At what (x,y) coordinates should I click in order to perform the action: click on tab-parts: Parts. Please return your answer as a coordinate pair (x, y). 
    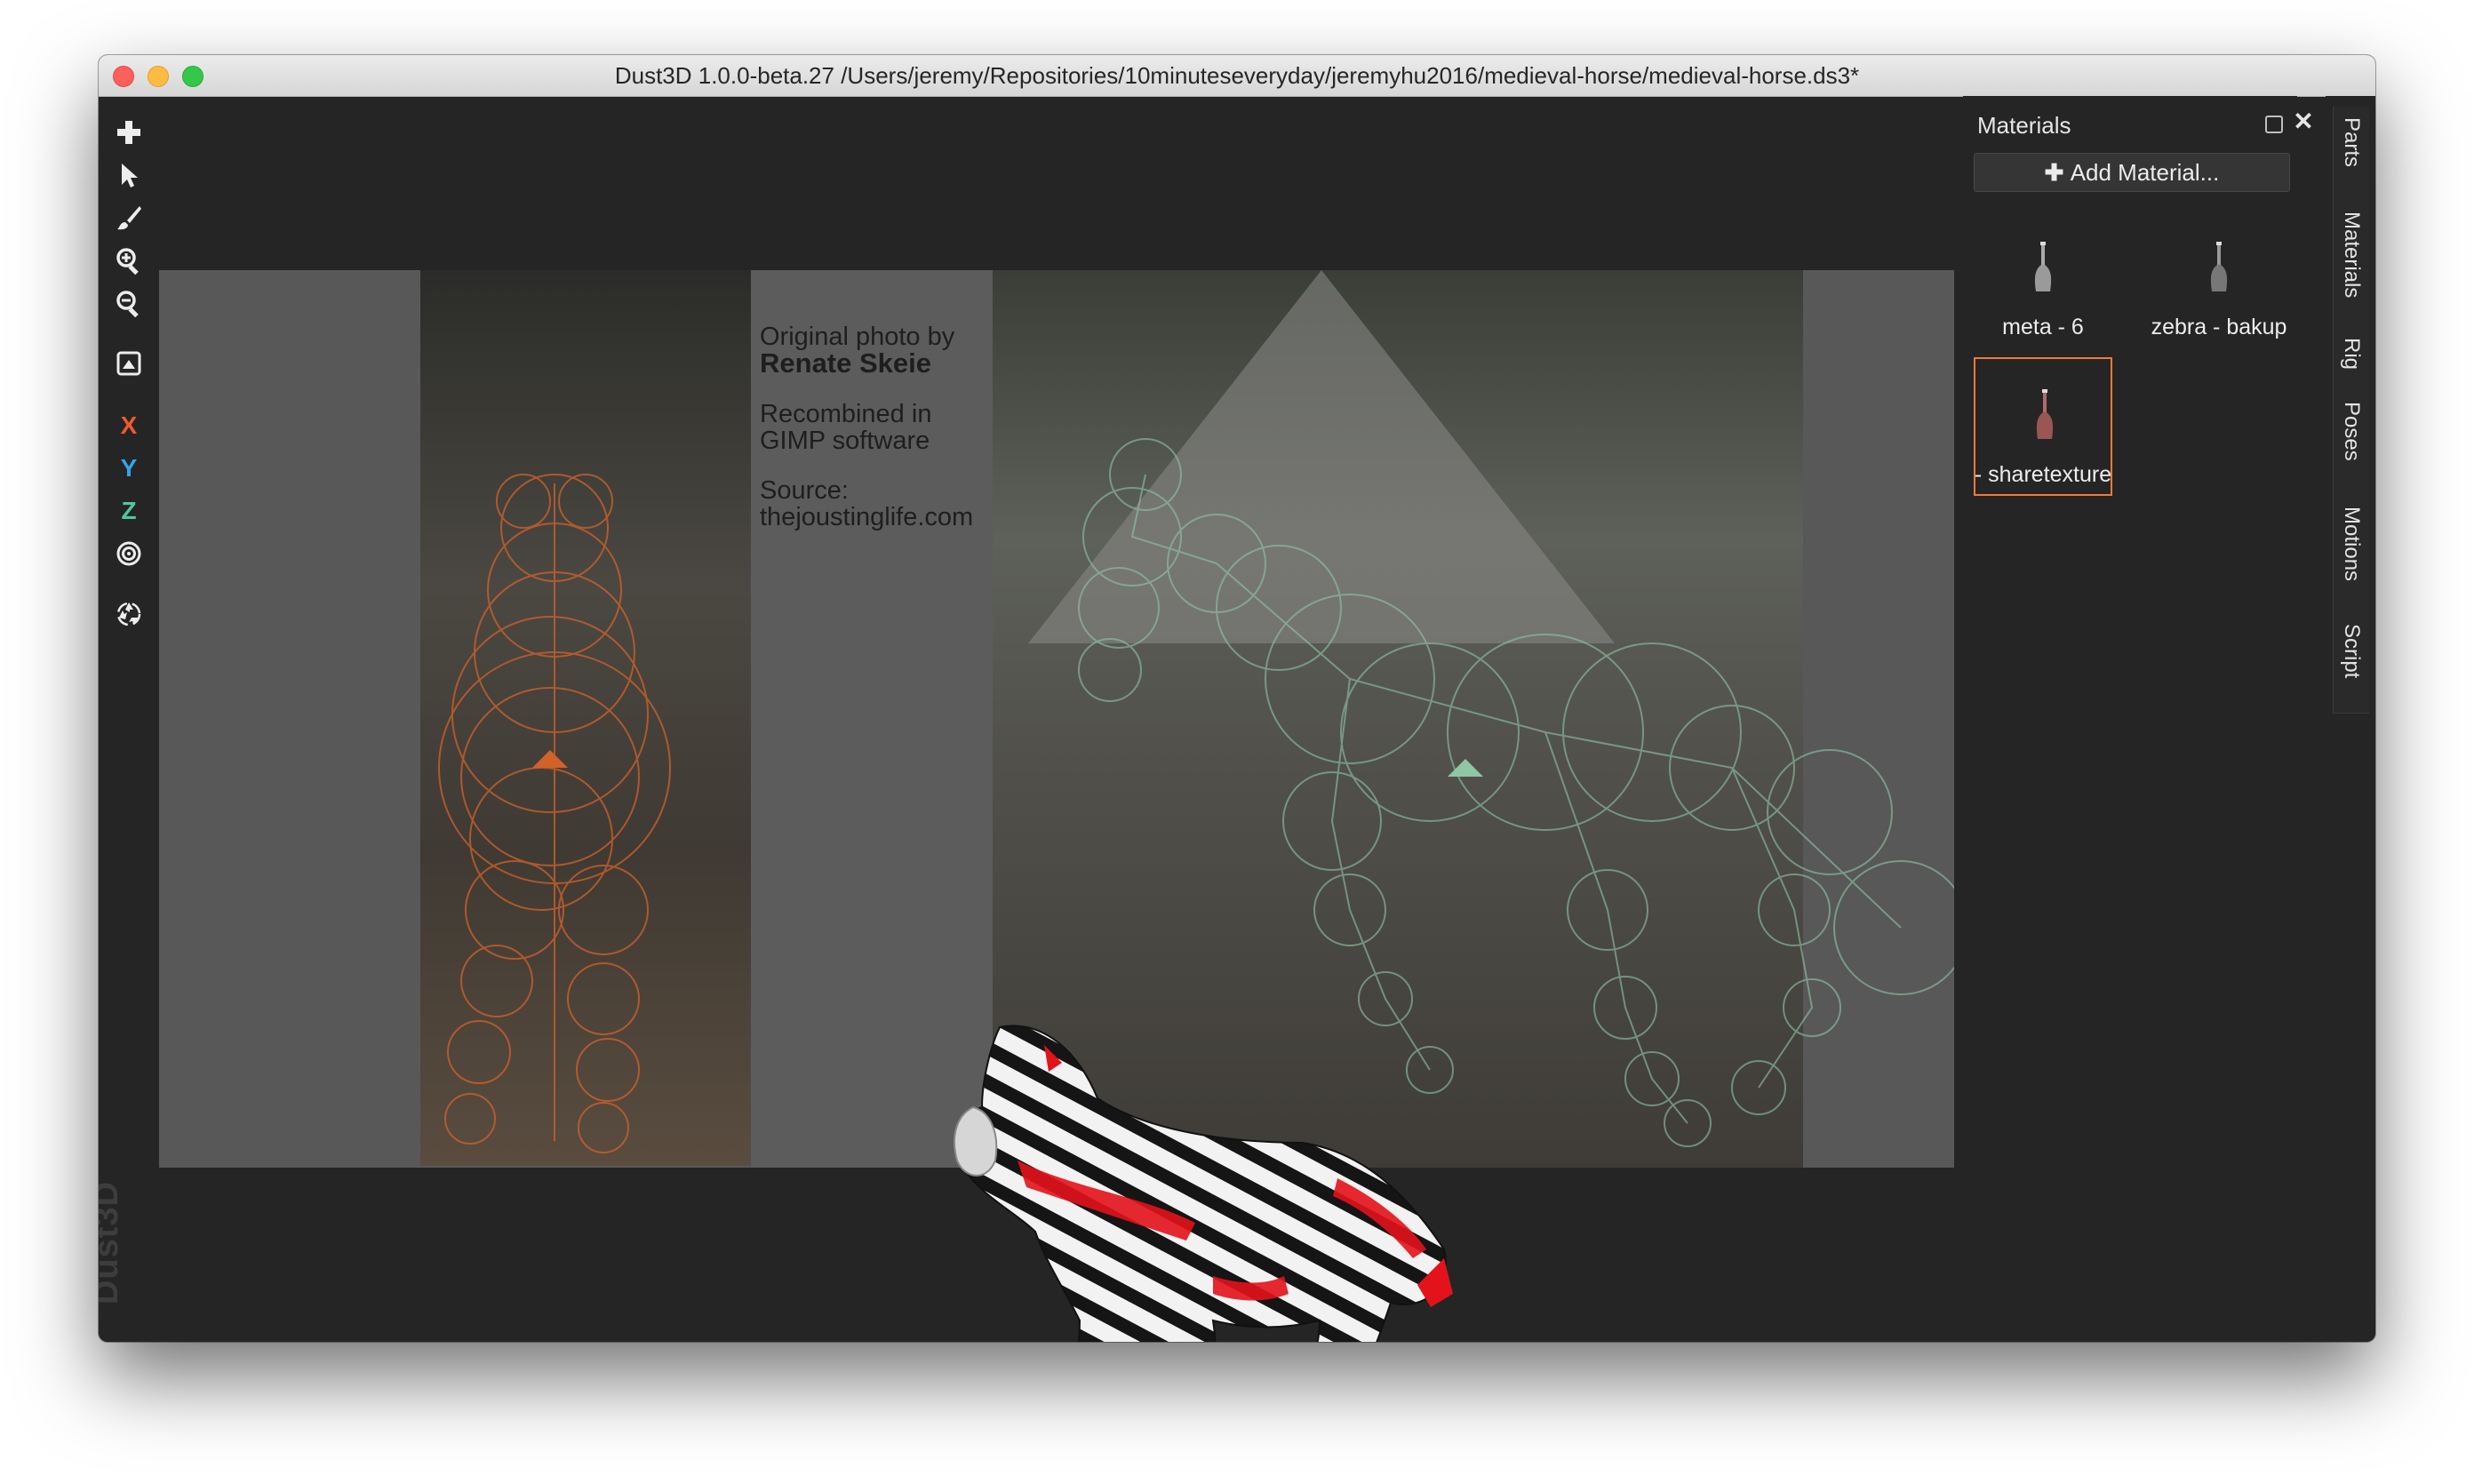
    Looking at the image, I should click on (2351, 155).